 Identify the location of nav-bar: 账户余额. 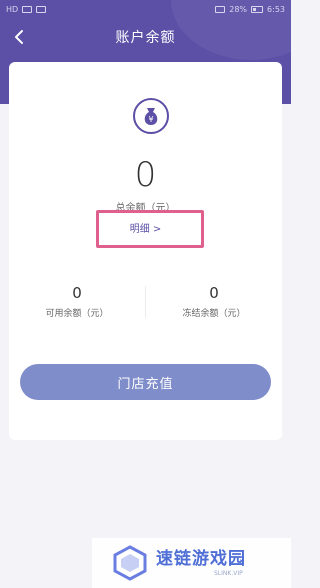
(145, 37).